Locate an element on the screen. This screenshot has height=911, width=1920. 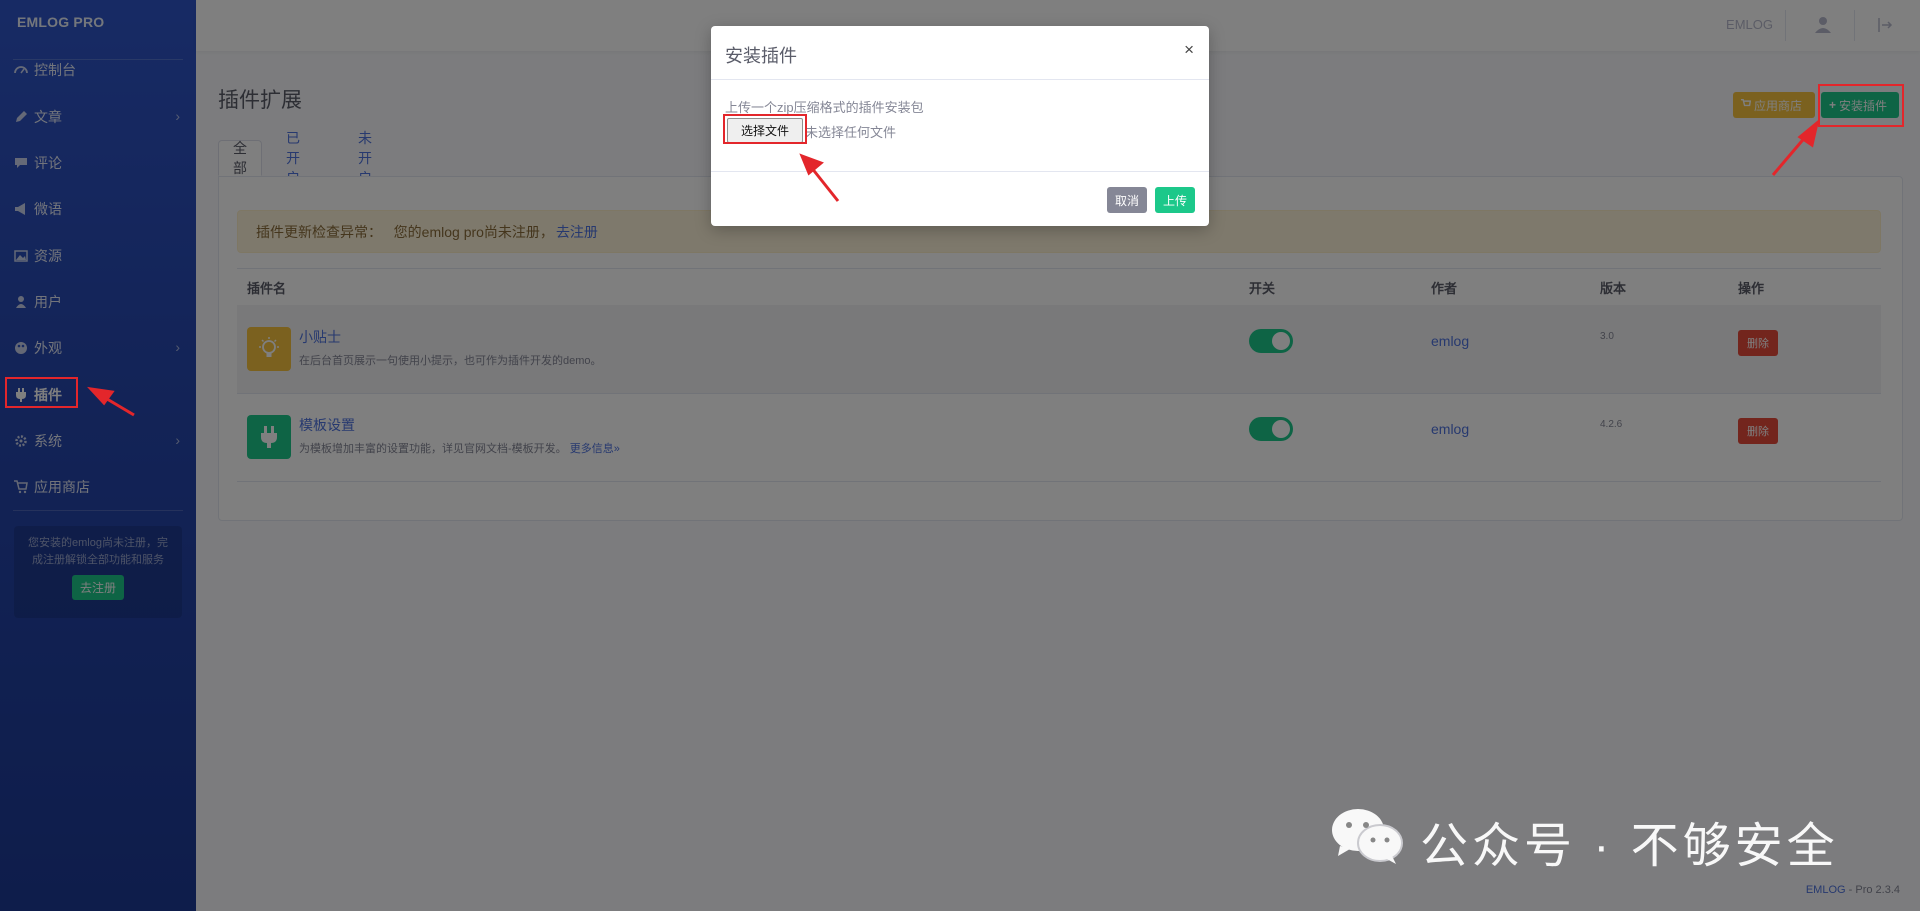
modal-header-divider is located at coordinates (960, 79).